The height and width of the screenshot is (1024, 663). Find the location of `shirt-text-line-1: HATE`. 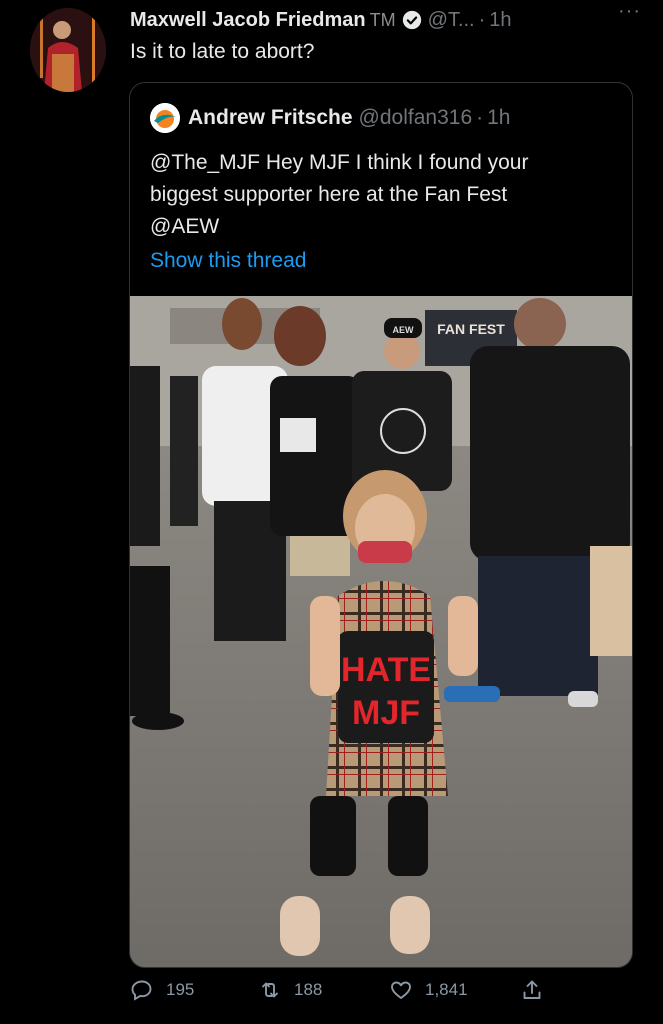

shirt-text-line-1: HATE is located at coordinates (386, 670).